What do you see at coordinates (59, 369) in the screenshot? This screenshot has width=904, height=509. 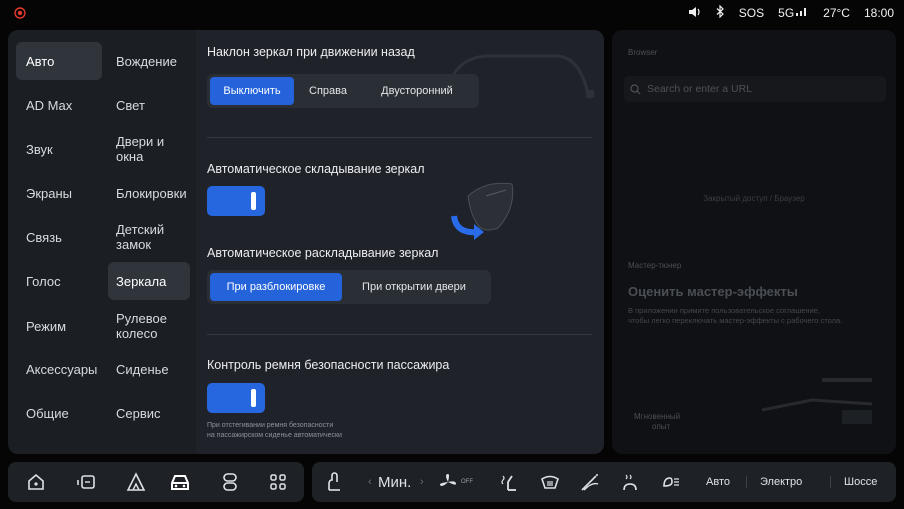 I see `nav-item-accessories: Аксессуары` at bounding box center [59, 369].